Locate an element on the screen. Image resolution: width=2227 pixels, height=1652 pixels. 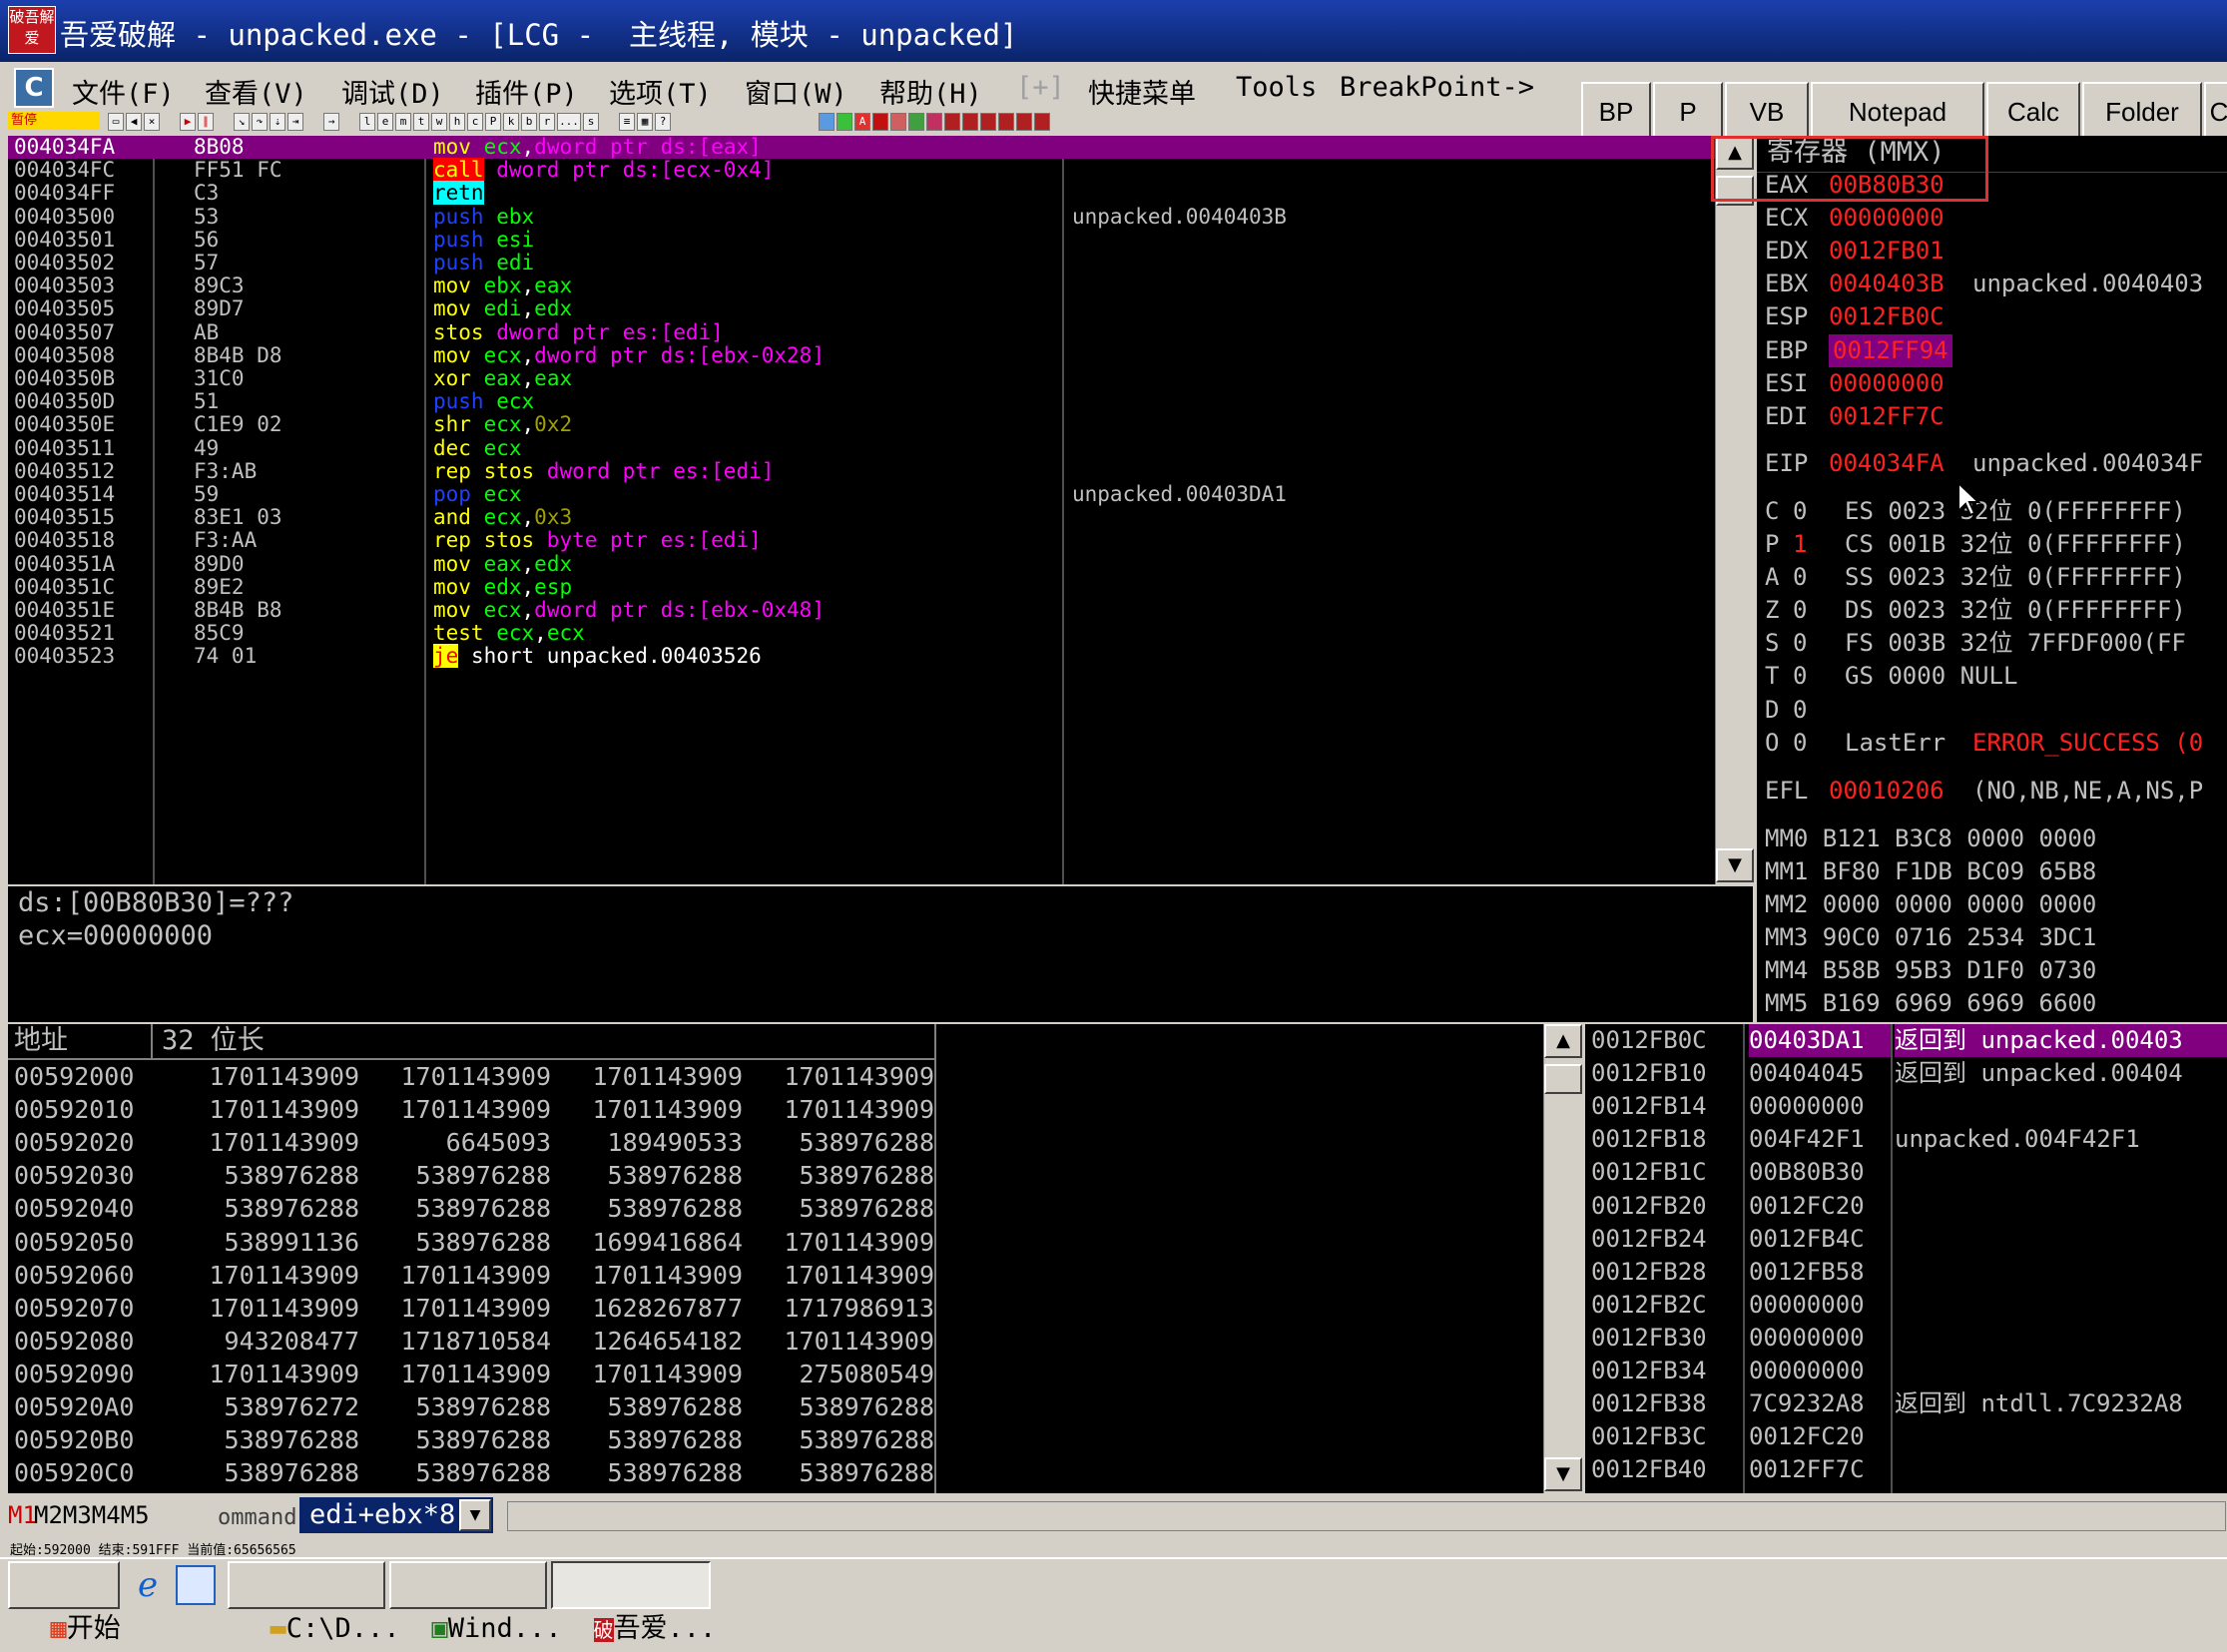
plugin1-icon is located at coordinates (827, 122).